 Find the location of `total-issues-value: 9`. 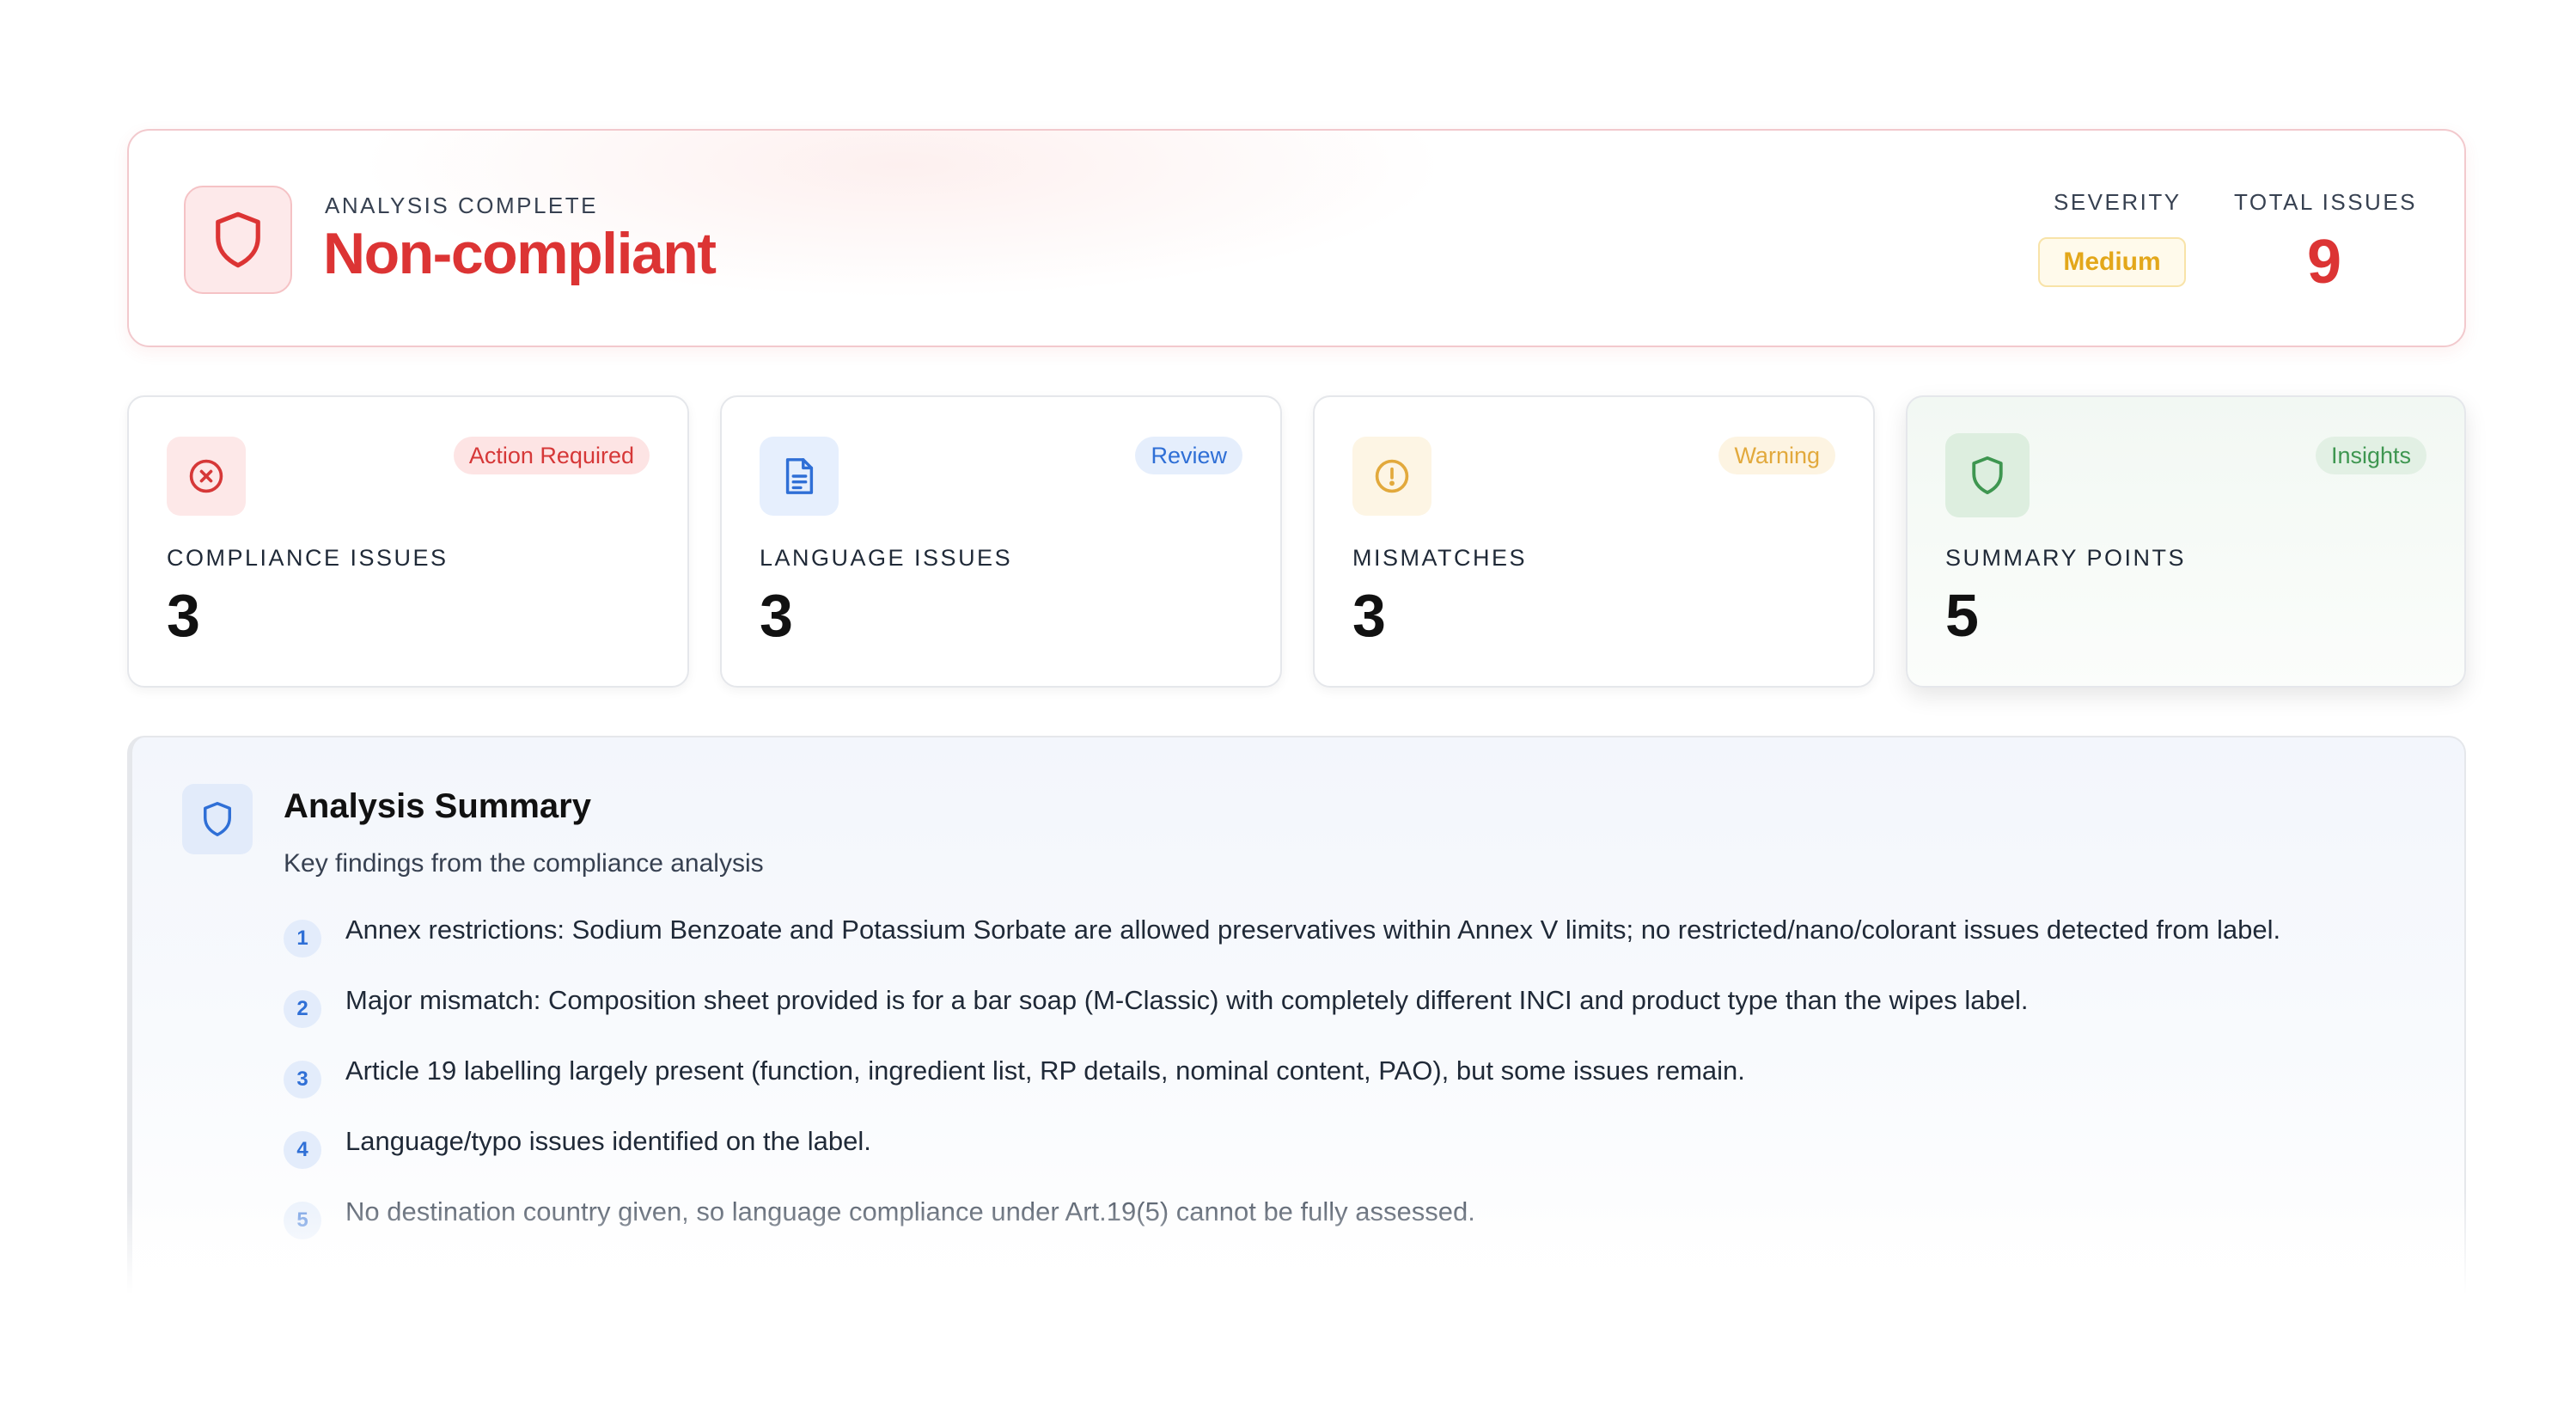

total-issues-value: 9 is located at coordinates (2324, 263).